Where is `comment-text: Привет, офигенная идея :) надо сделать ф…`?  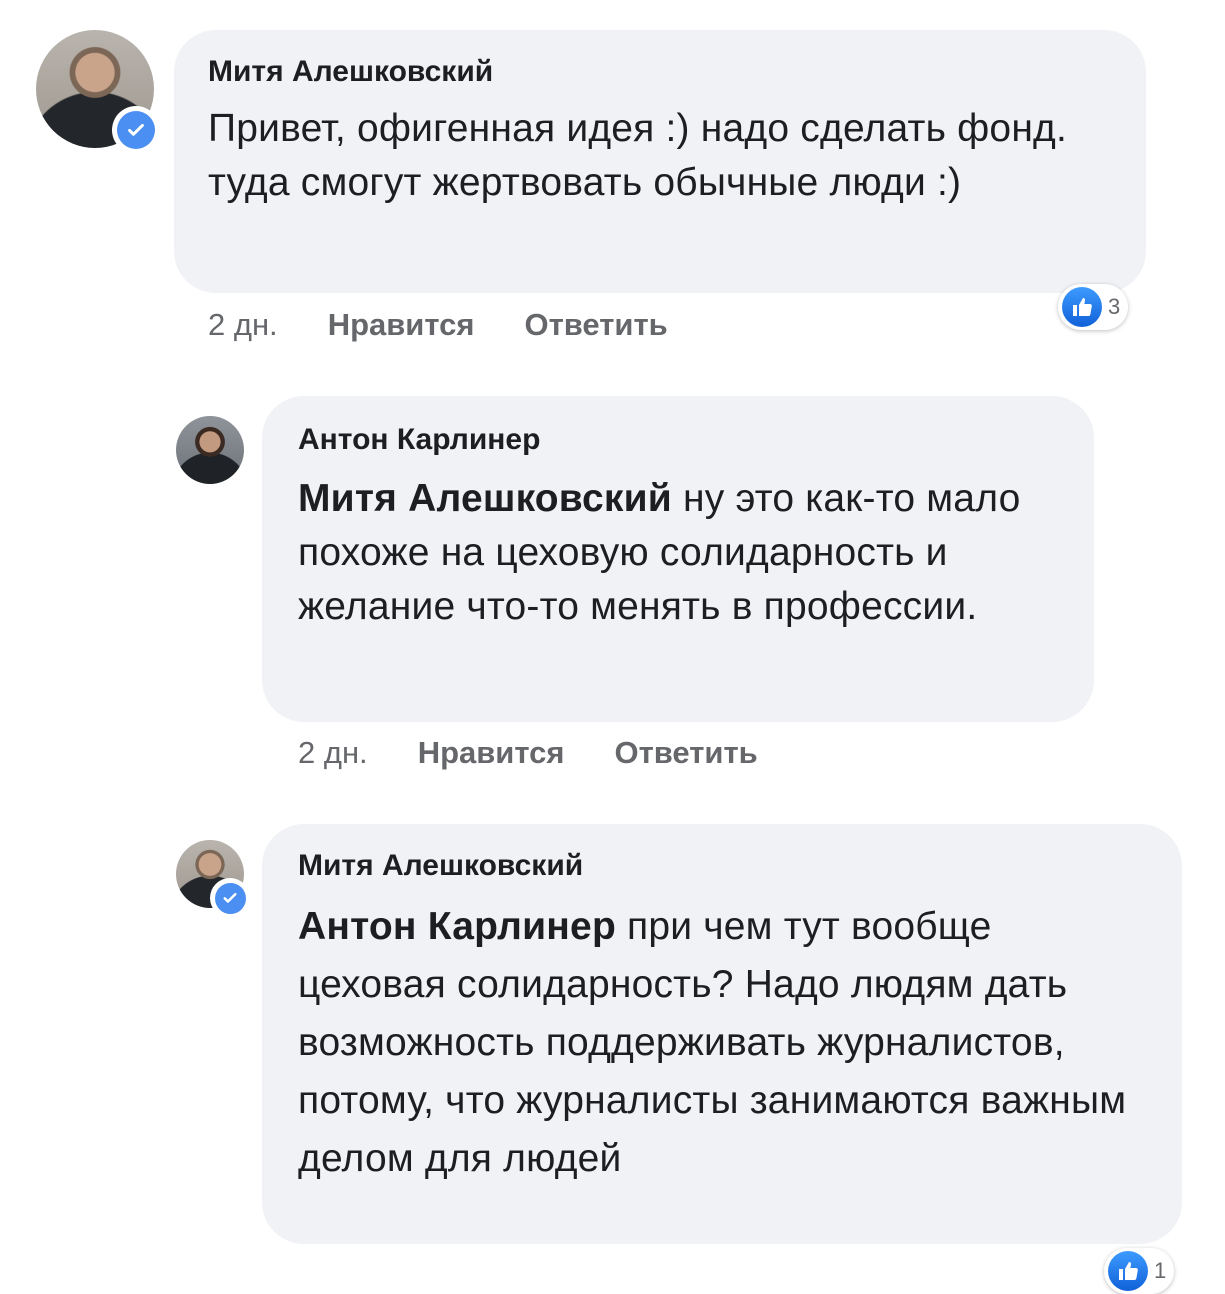
comment-text: Привет, офигенная идея :) надо сделать ф… is located at coordinates (638, 155).